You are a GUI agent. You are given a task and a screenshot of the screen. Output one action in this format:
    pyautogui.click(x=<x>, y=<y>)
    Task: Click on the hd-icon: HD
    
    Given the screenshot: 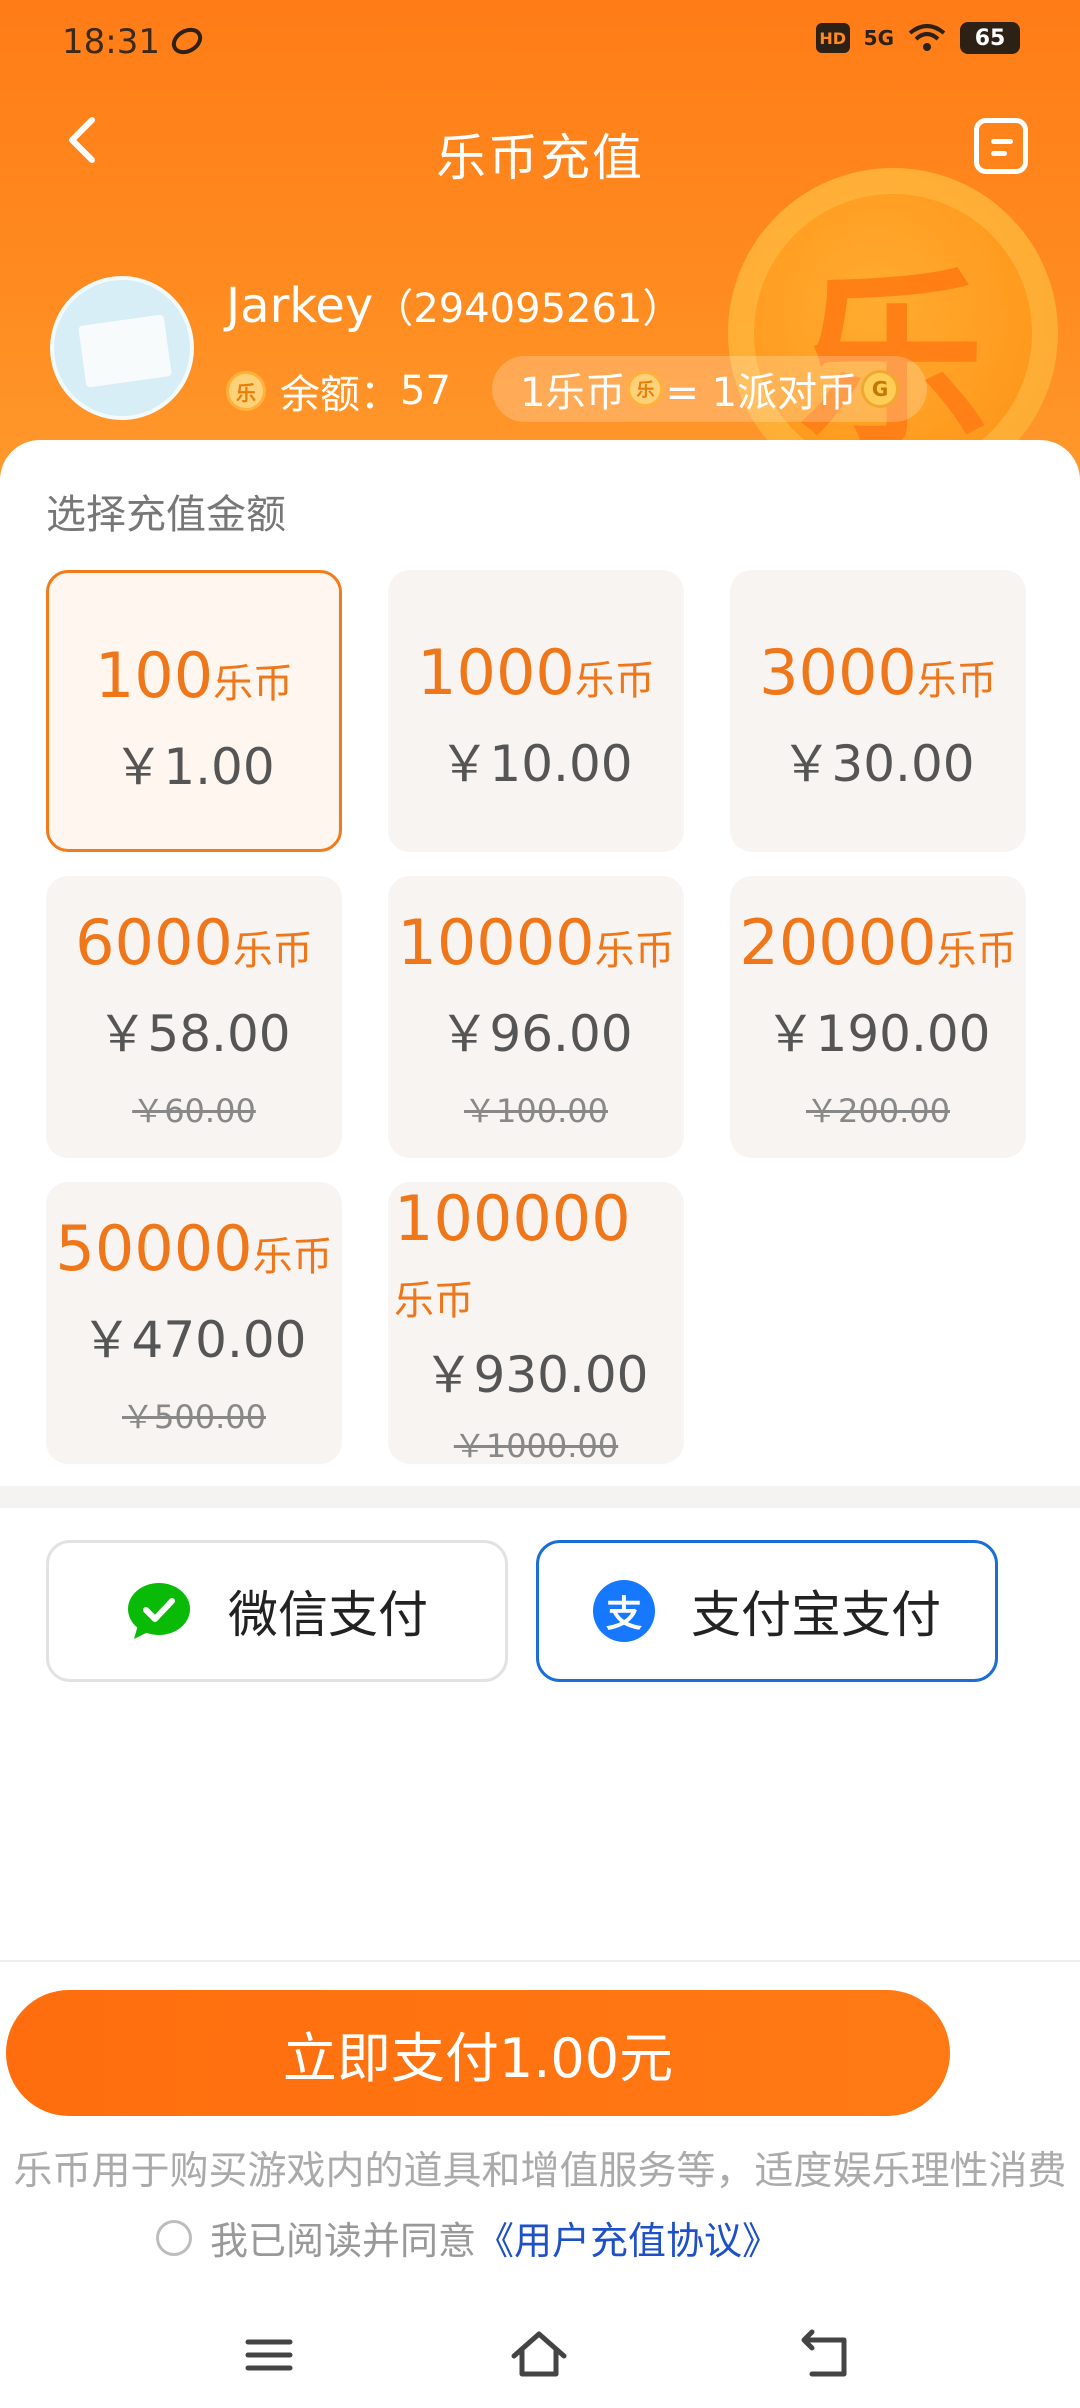 What is the action you would take?
    pyautogui.click(x=832, y=38)
    